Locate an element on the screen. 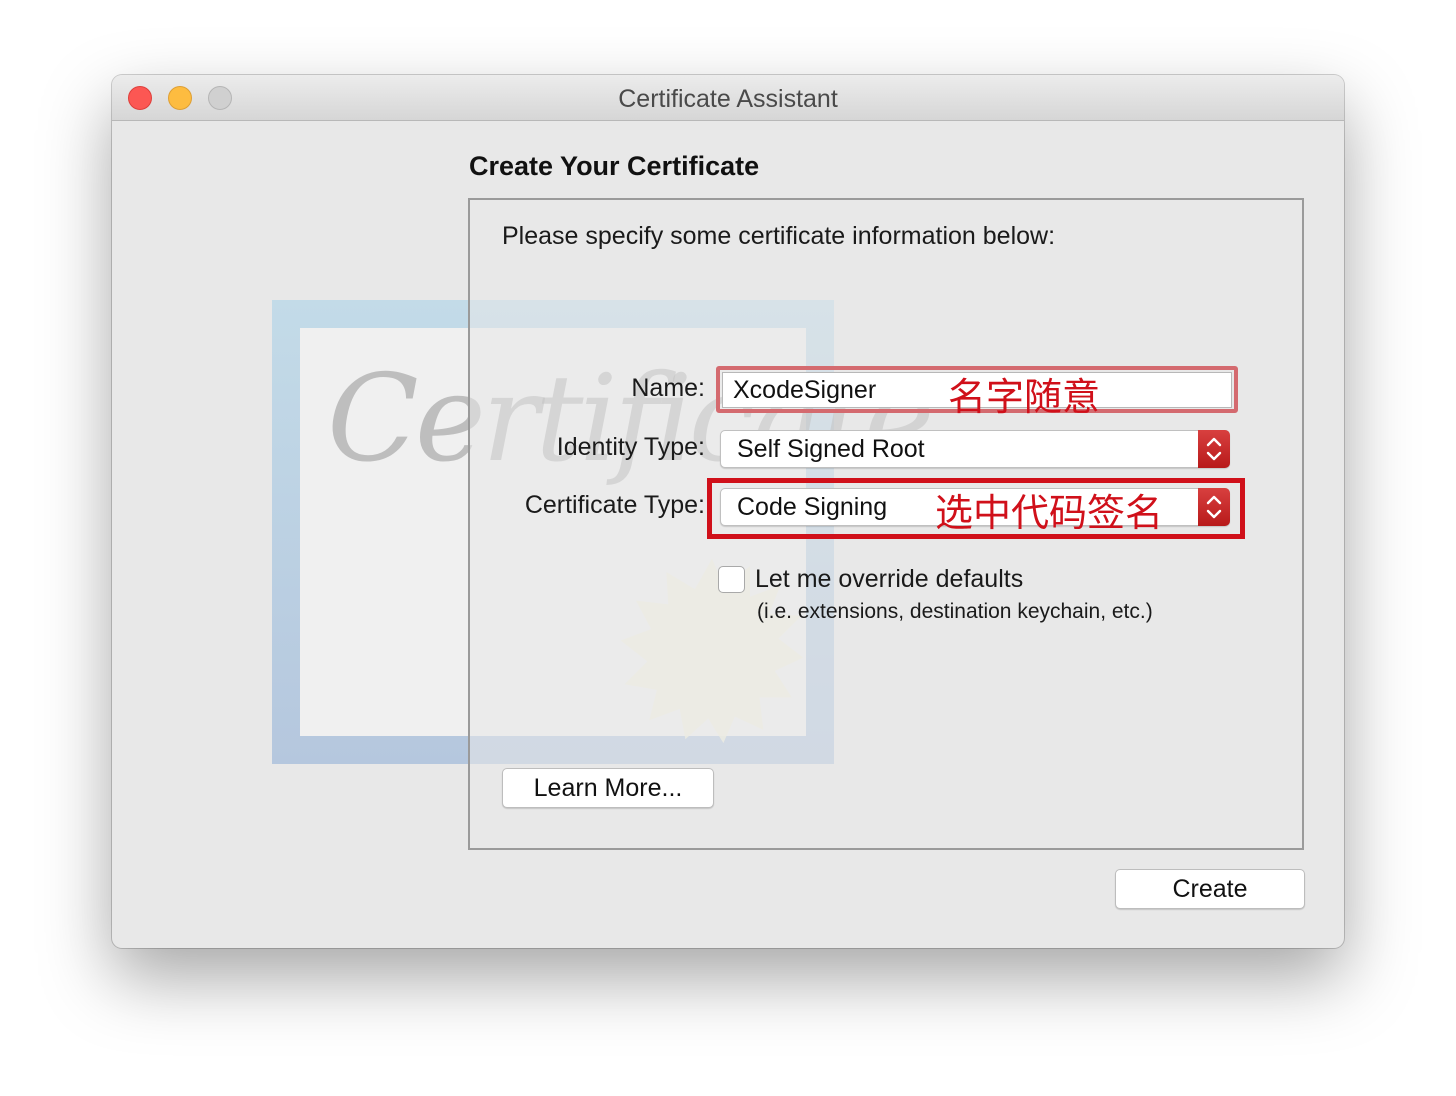  title-bar: Certificate Assistant is located at coordinates (728, 98).